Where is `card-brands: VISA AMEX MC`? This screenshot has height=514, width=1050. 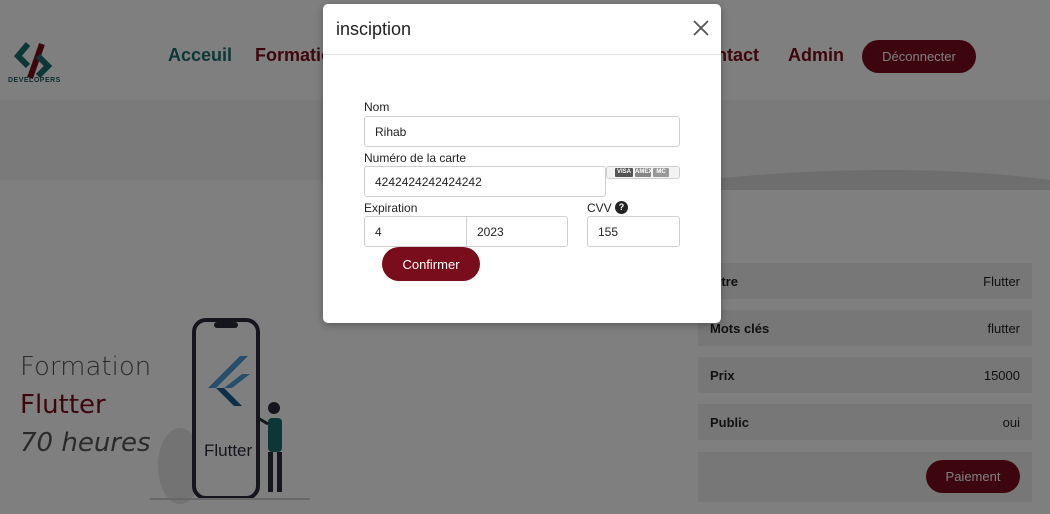
card-brands: VISA AMEX MC is located at coordinates (643, 172).